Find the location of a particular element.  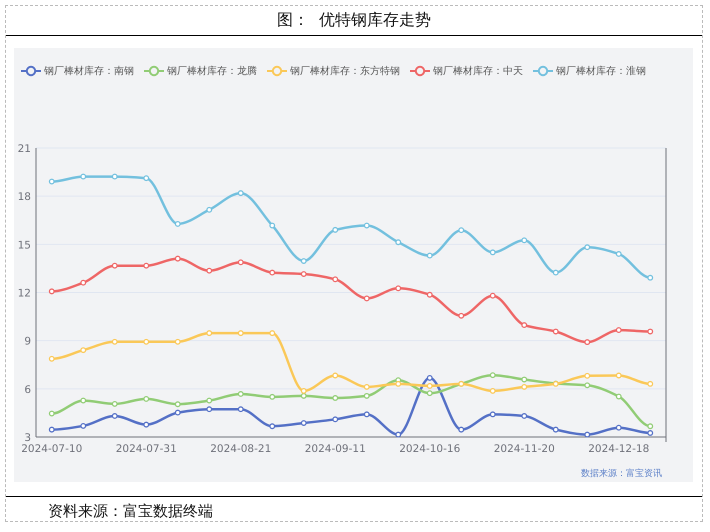

x-tick-label: 2024-11-20 is located at coordinates (524, 449).